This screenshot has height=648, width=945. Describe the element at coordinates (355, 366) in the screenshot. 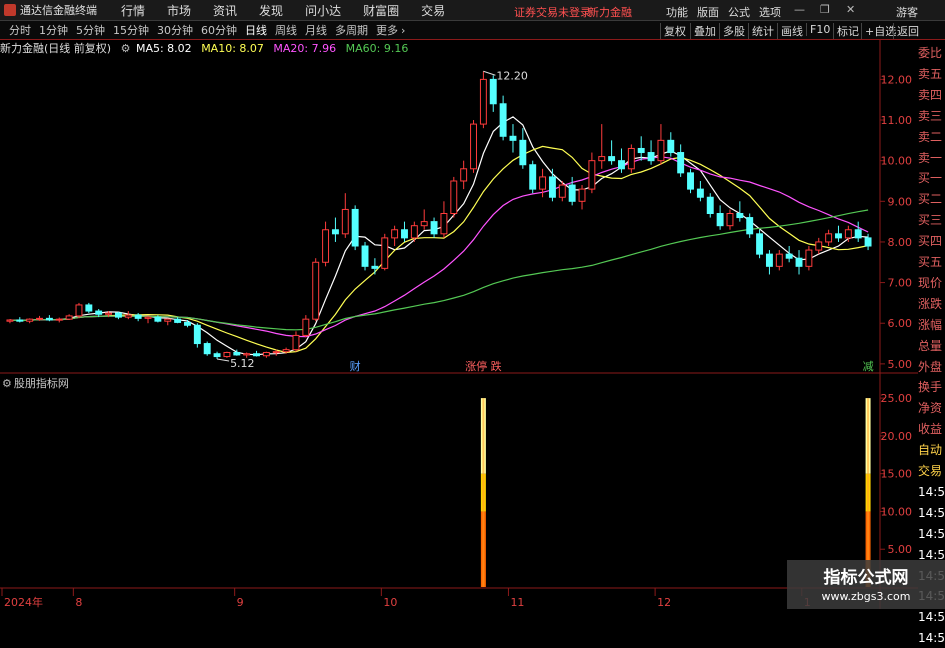

I see `event-marker-event1: 财` at that location.